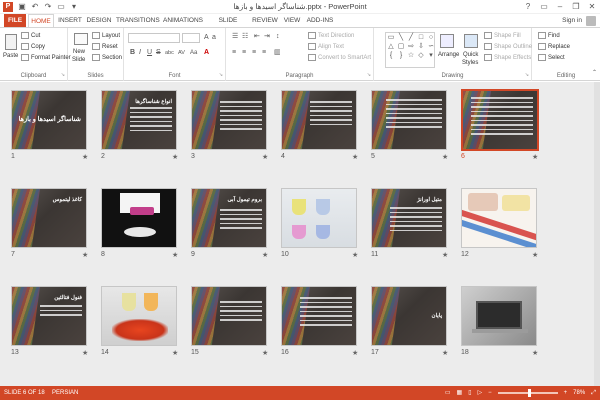 The image size is (600, 400). I want to click on rectangle-shape-icon: □, so click(421, 37).